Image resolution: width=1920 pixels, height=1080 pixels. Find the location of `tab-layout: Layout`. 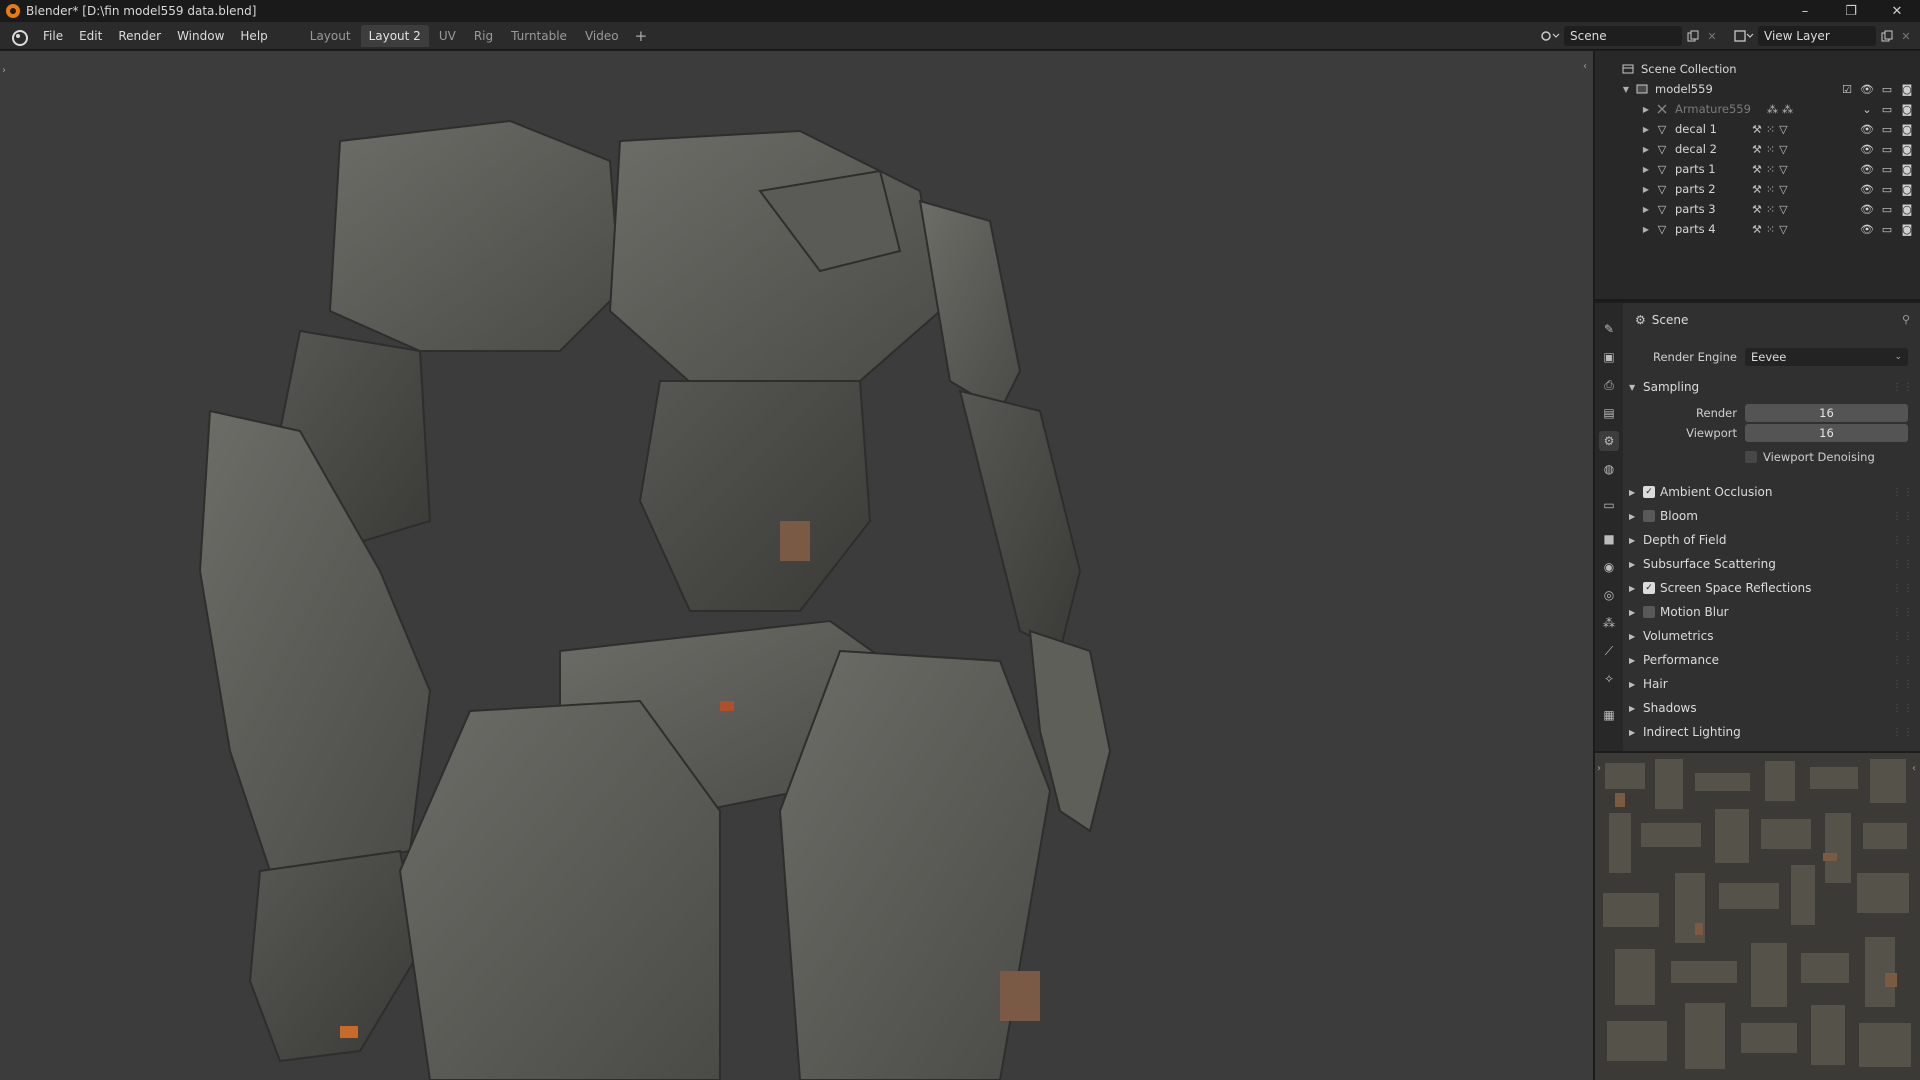

tab-layout: Layout is located at coordinates (330, 36).